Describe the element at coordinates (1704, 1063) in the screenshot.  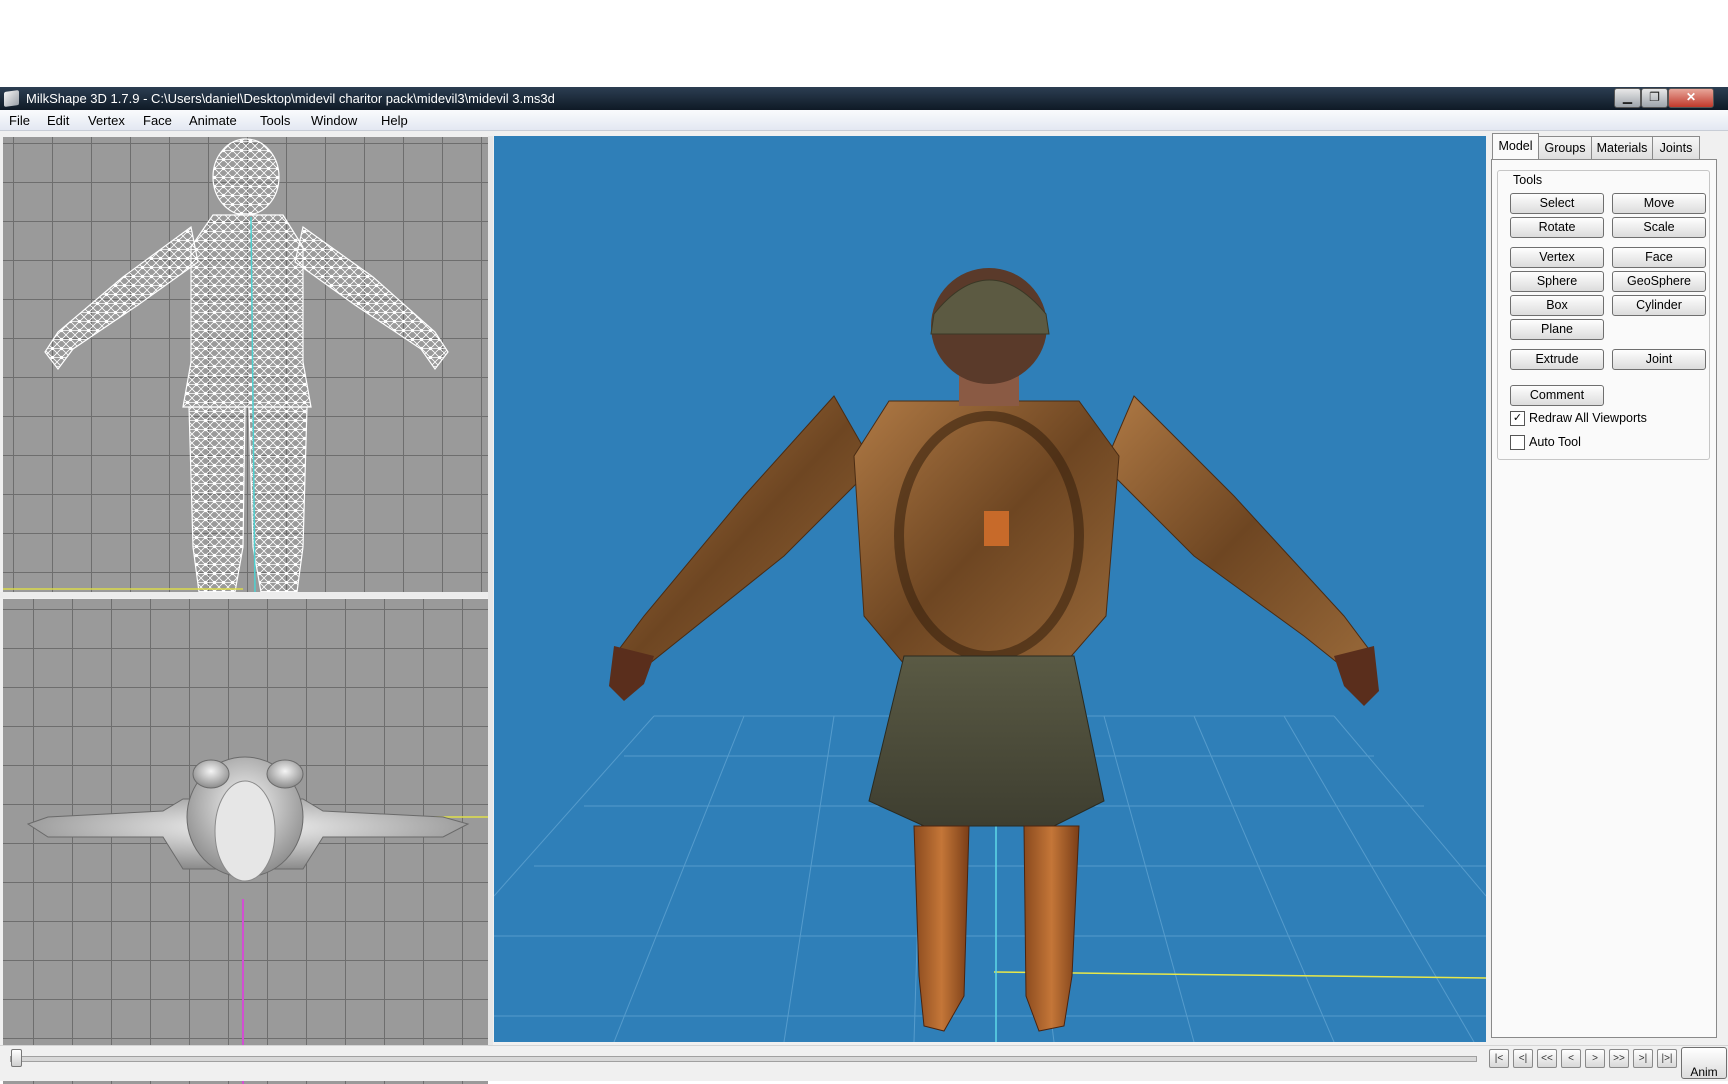
I see `anim-toggle-button: Anim` at that location.